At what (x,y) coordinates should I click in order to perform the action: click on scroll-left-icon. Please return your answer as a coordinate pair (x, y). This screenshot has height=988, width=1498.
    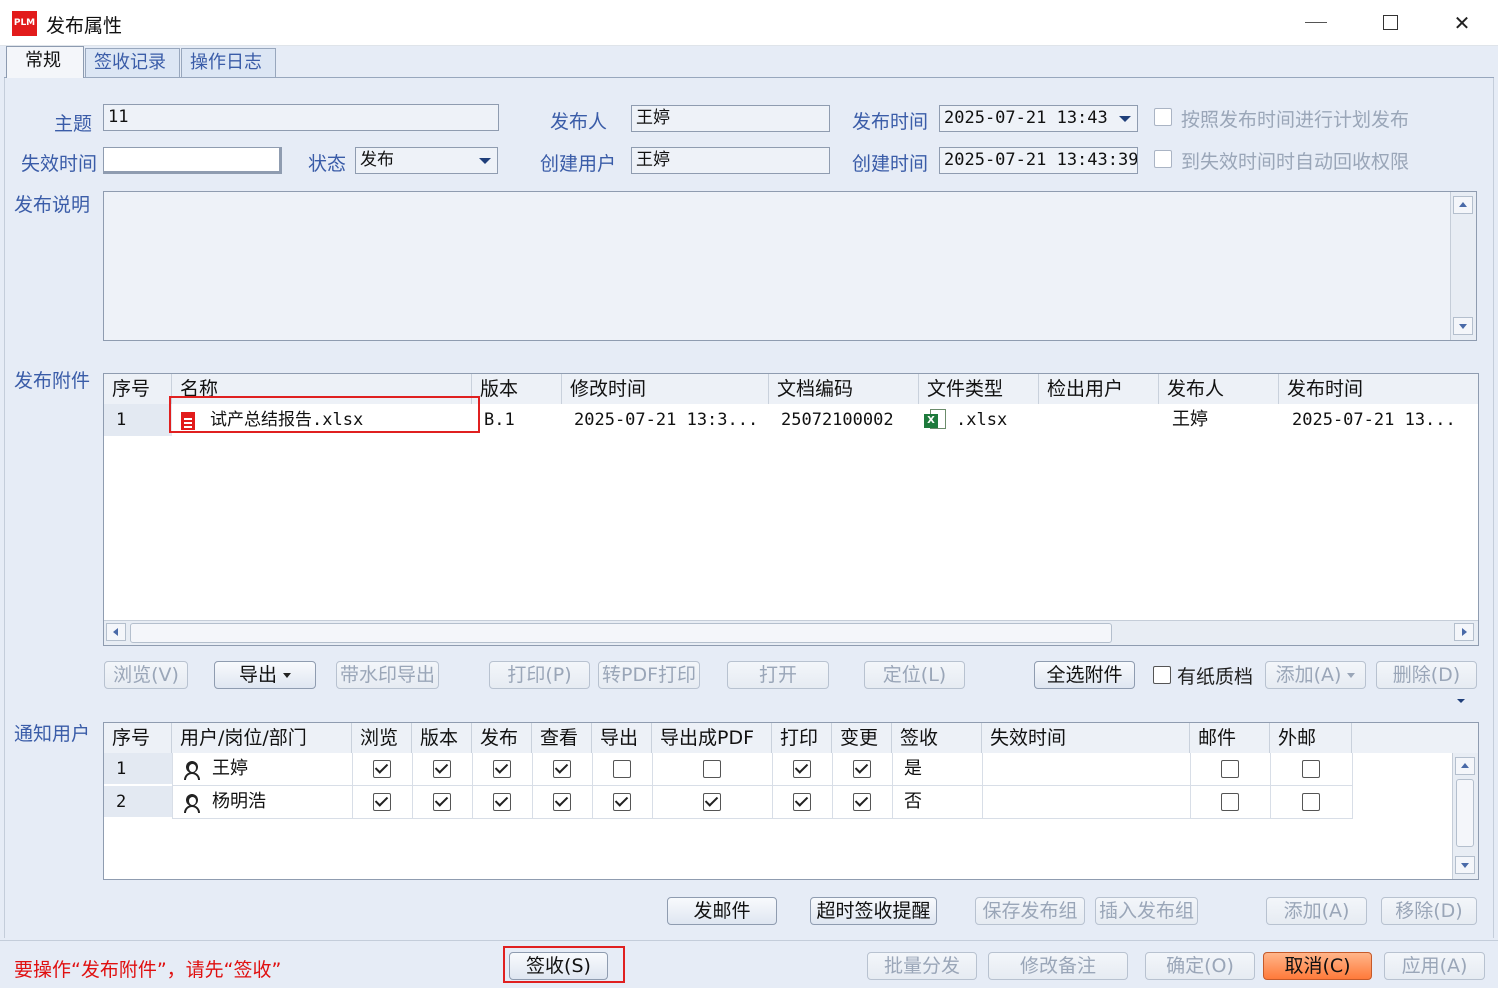
    Looking at the image, I should click on (116, 632).